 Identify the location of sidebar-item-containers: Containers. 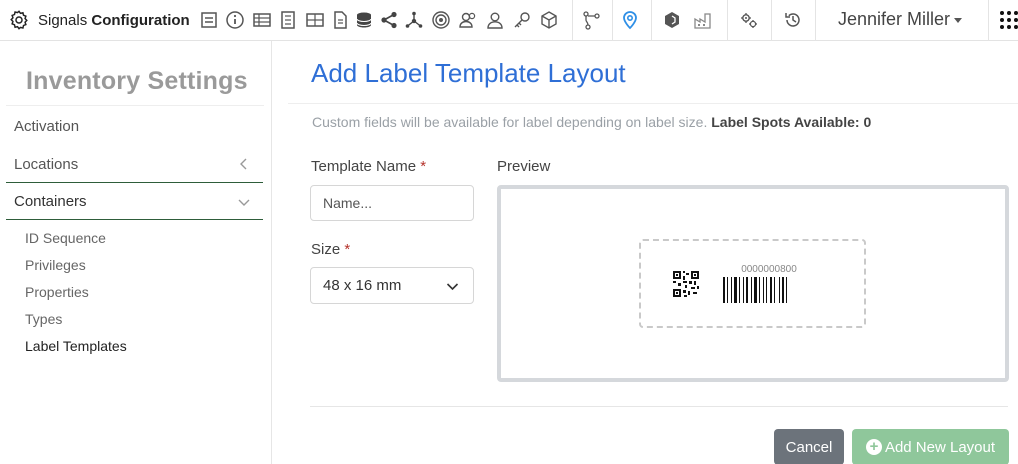
(134, 201).